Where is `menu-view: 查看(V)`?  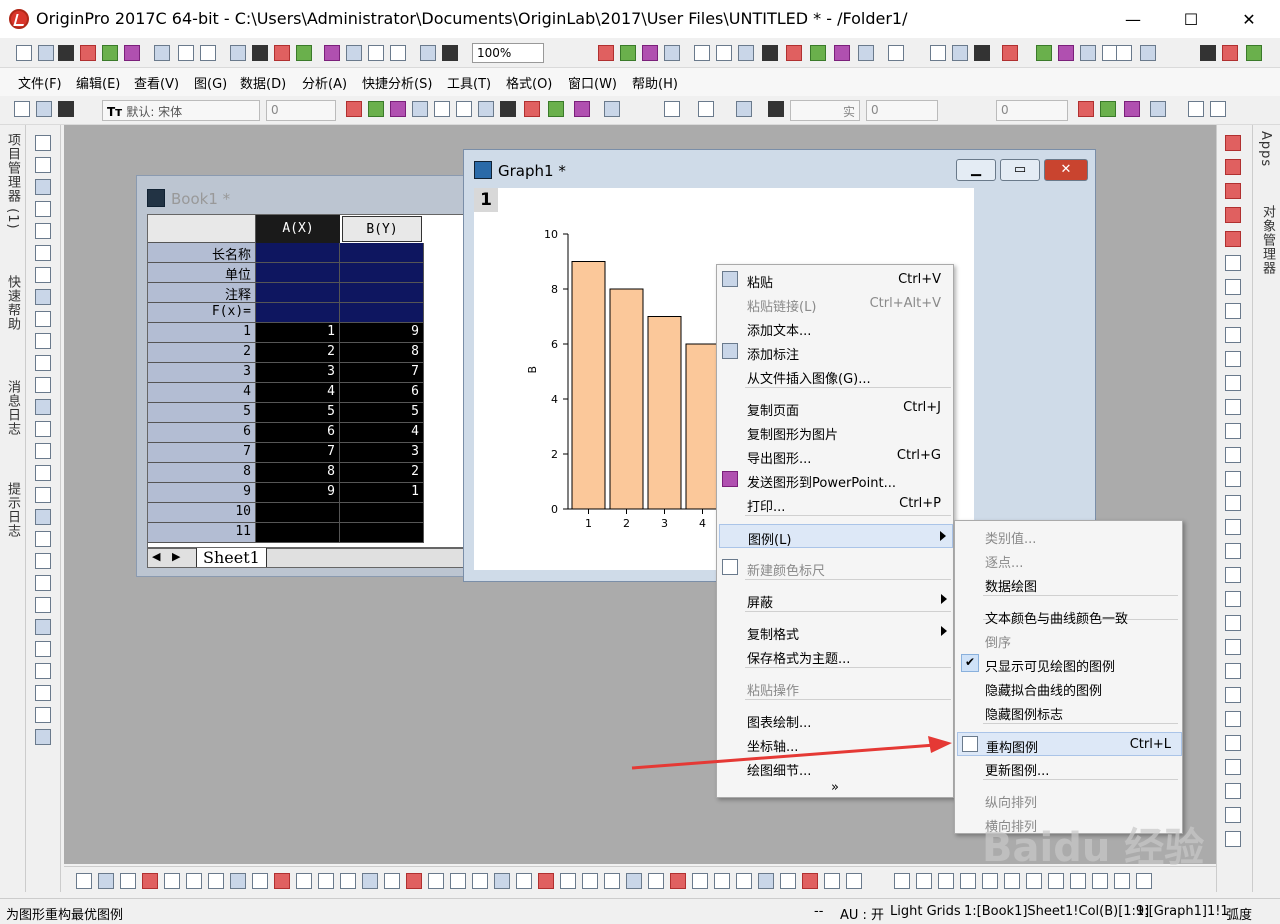 menu-view: 查看(V) is located at coordinates (156, 82).